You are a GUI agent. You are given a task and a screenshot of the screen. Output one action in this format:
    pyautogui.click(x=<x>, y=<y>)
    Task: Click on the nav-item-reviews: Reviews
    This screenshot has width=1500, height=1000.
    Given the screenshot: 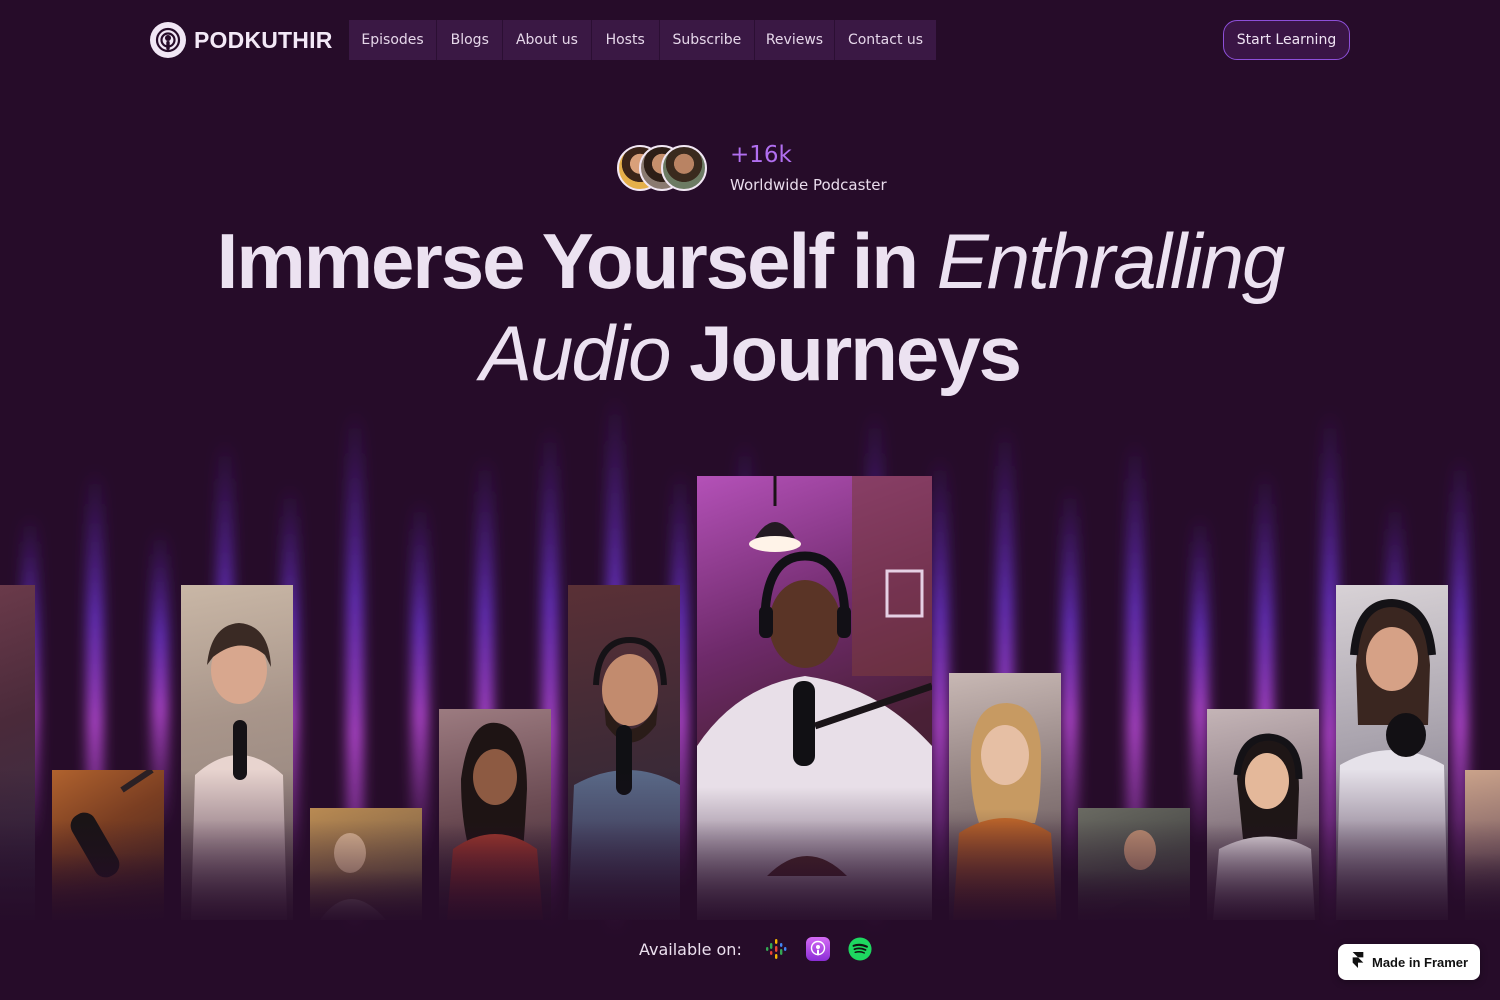 What is the action you would take?
    pyautogui.click(x=795, y=40)
    